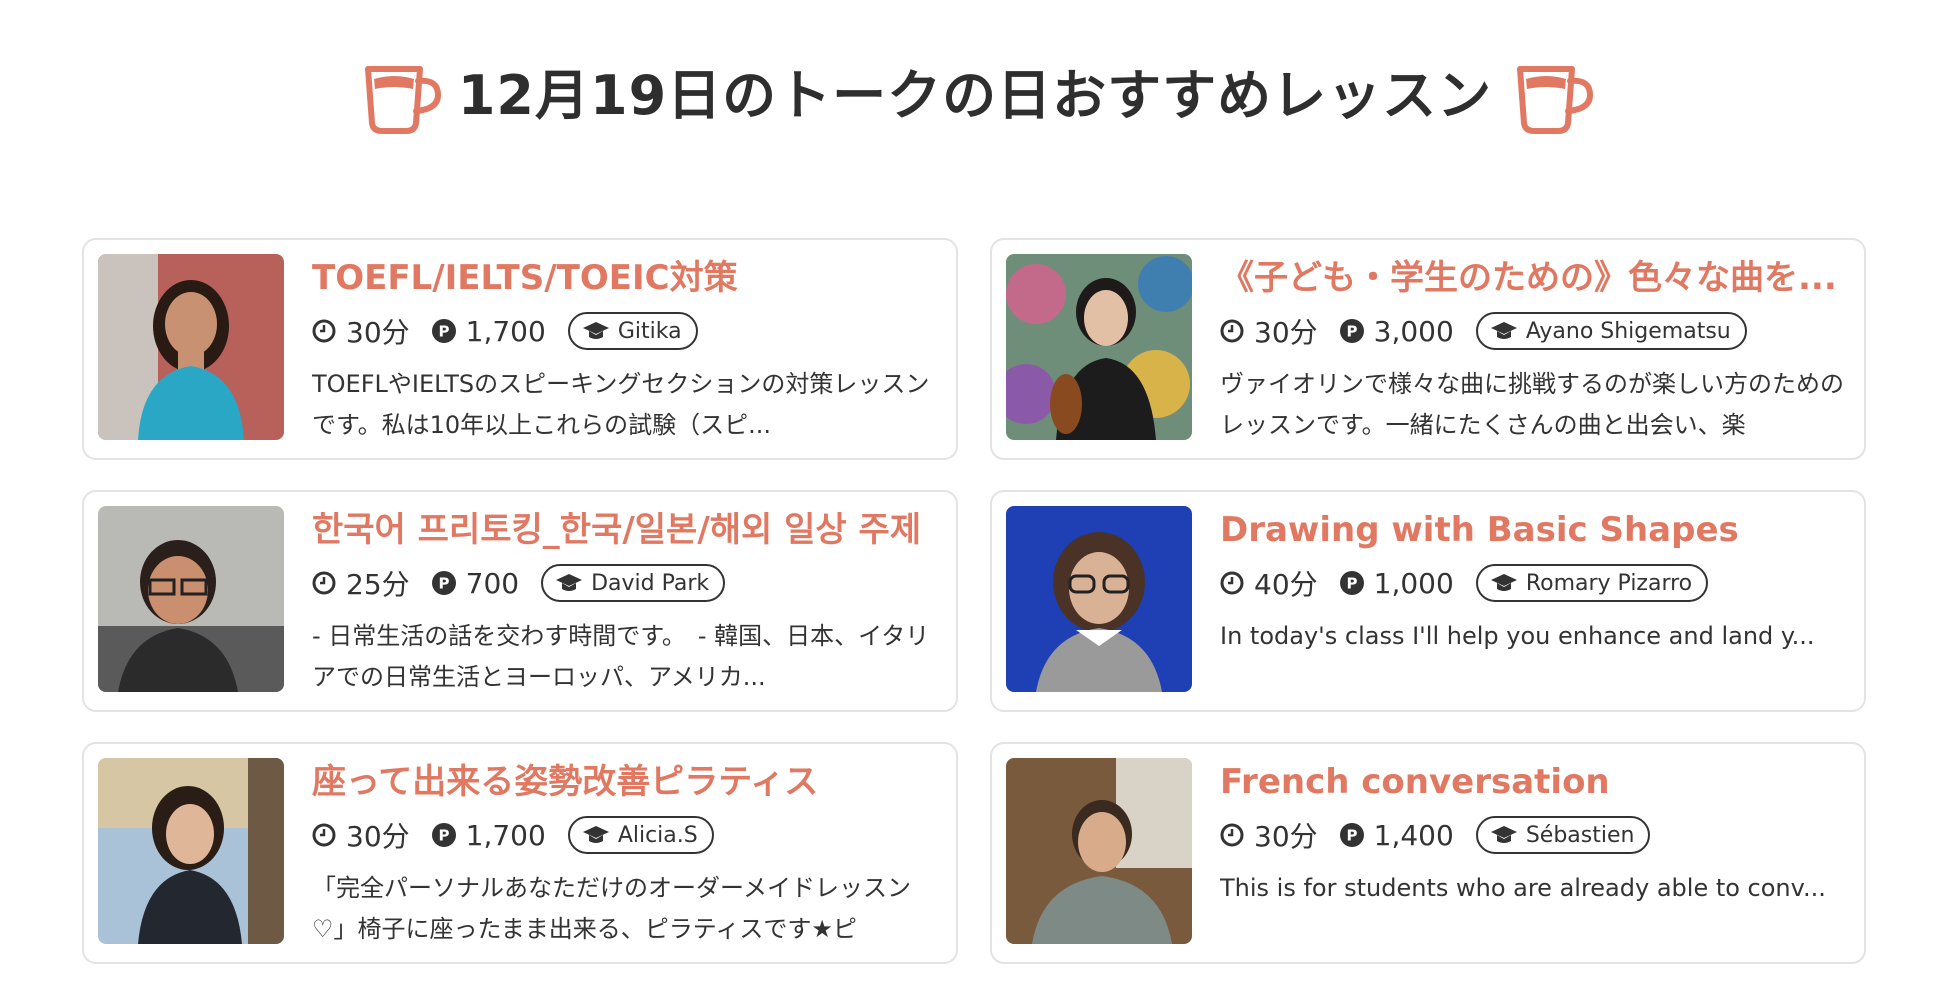 This screenshot has width=1950, height=999. Describe the element at coordinates (649, 331) in the screenshot. I see `teacher-name: Gitika` at that location.